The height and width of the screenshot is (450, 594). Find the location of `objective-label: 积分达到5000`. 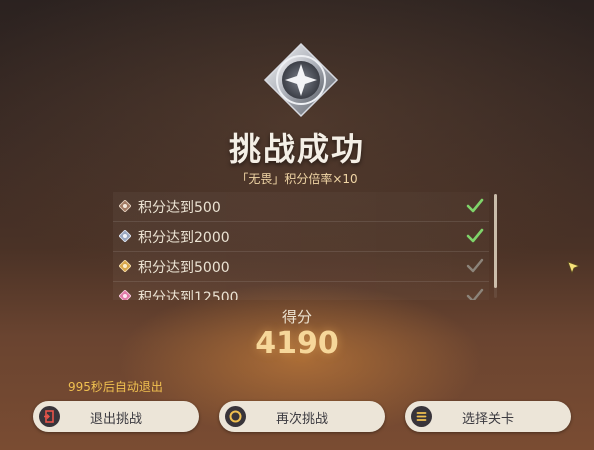

objective-label: 积分达到5000 is located at coordinates (184, 268).